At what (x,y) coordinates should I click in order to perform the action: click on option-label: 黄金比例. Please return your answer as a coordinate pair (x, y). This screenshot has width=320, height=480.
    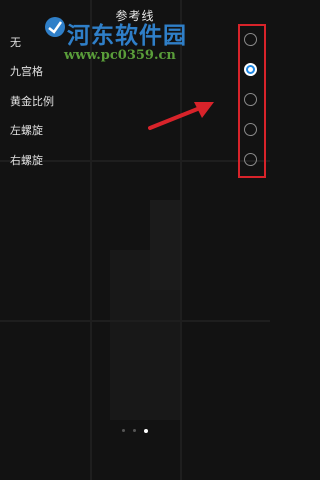
    Looking at the image, I should click on (32, 101).